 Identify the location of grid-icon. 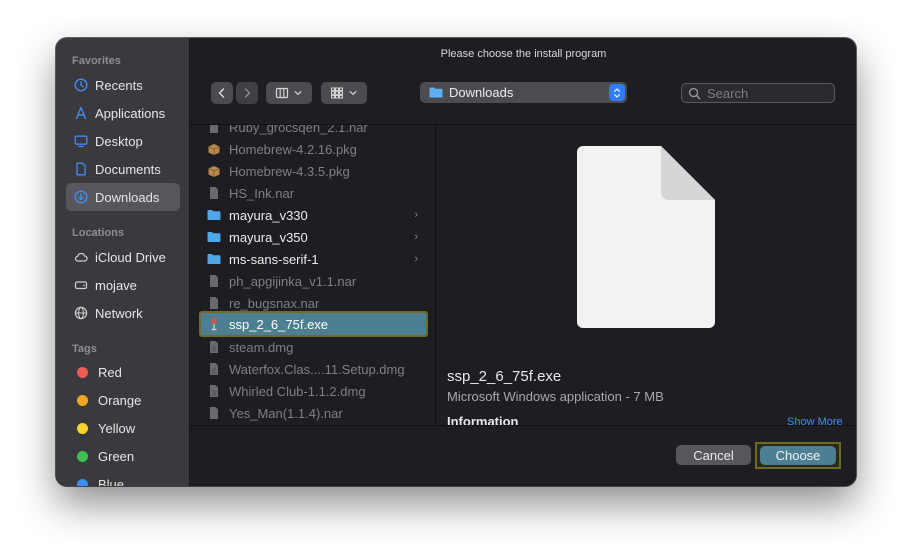
(337, 93).